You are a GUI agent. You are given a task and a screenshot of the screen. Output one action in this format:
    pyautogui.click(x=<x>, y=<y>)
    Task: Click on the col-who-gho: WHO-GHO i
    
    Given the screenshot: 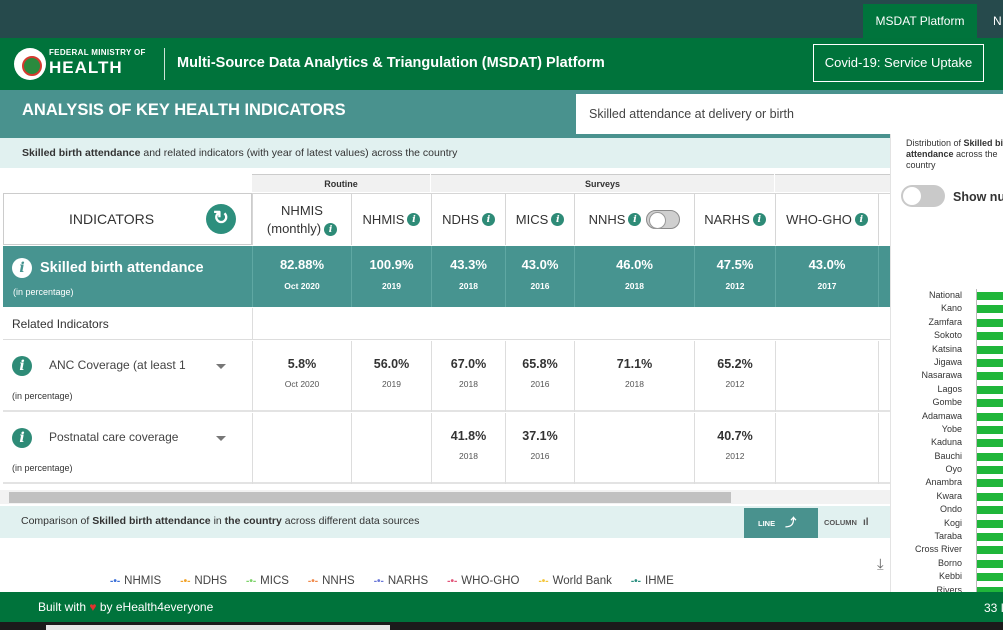 What is the action you would take?
    pyautogui.click(x=826, y=219)
    